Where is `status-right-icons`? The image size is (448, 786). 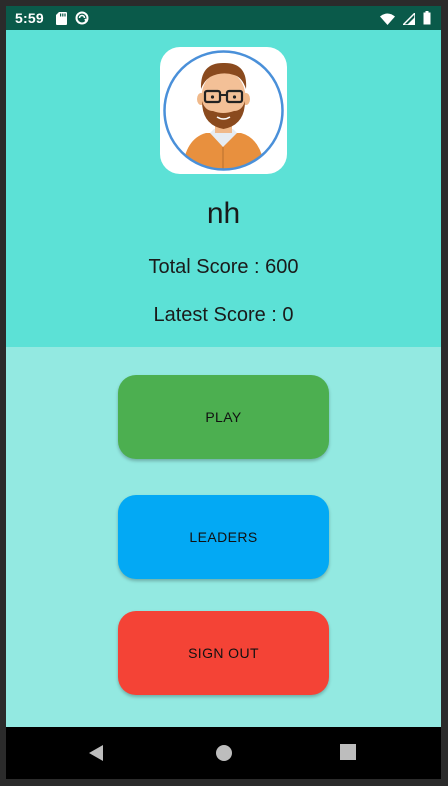
status-right-icons is located at coordinates (405, 20).